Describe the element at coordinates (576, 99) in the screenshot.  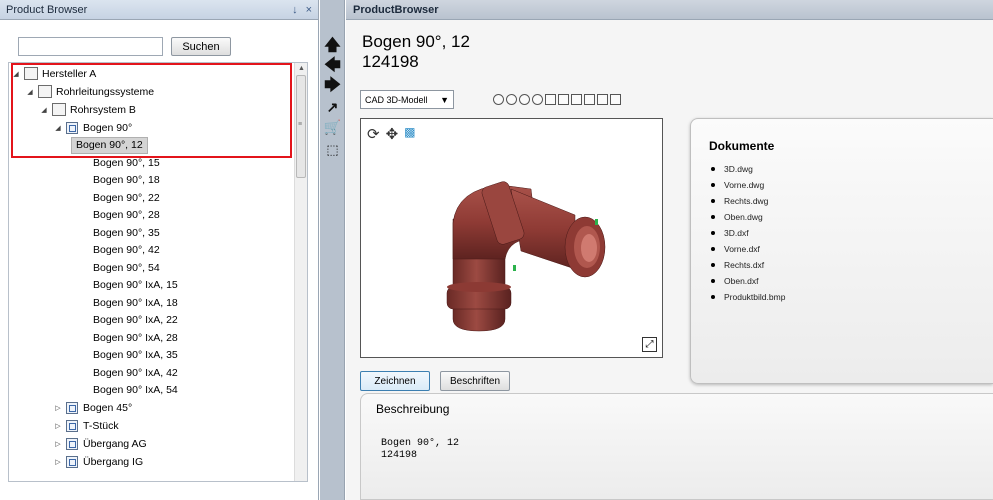
I see `left-view-icon` at that location.